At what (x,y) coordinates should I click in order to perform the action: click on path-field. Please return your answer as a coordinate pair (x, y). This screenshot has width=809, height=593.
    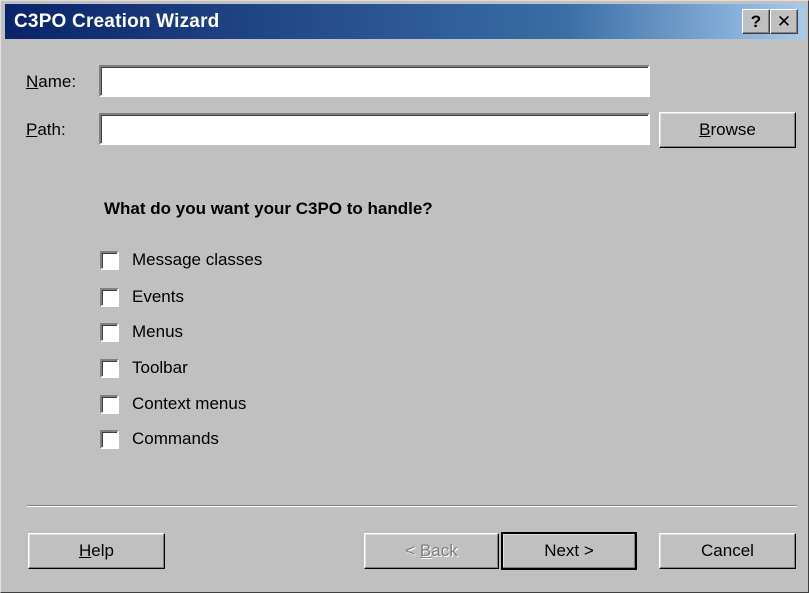
    Looking at the image, I should click on (374, 129).